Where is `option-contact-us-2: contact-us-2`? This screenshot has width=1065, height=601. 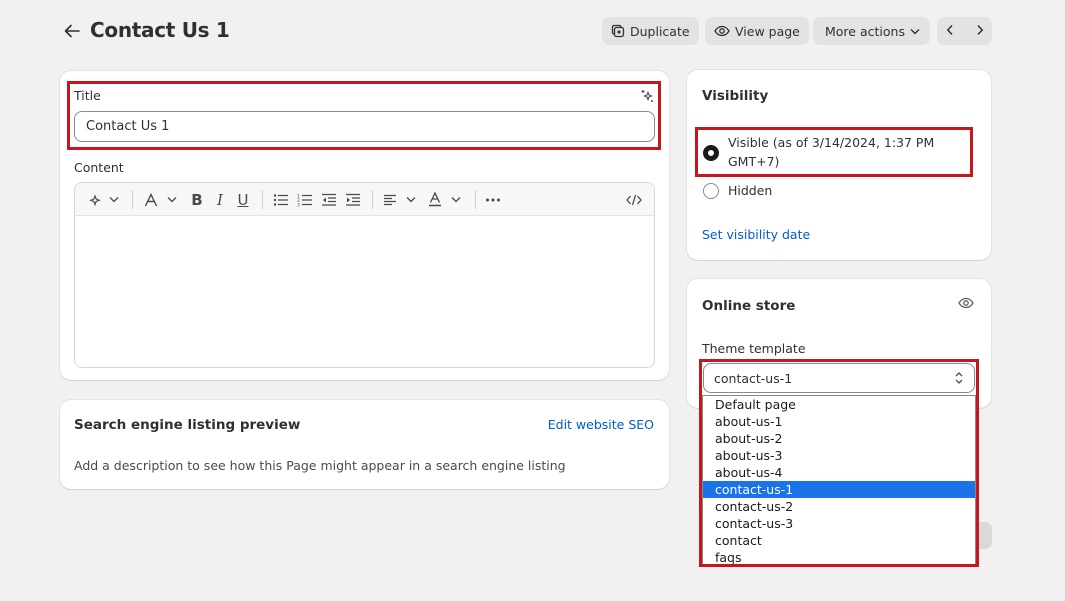
option-contact-us-2: contact-us-2 is located at coordinates (839, 506).